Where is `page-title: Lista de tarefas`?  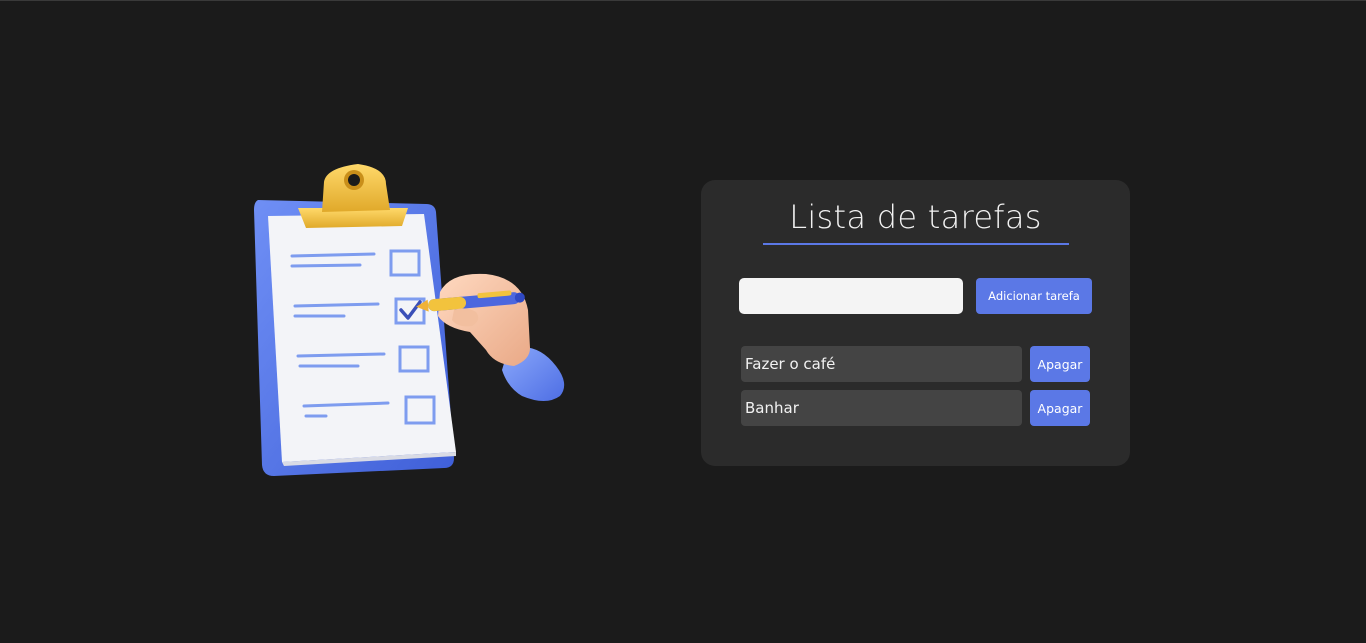 page-title: Lista de tarefas is located at coordinates (915, 217).